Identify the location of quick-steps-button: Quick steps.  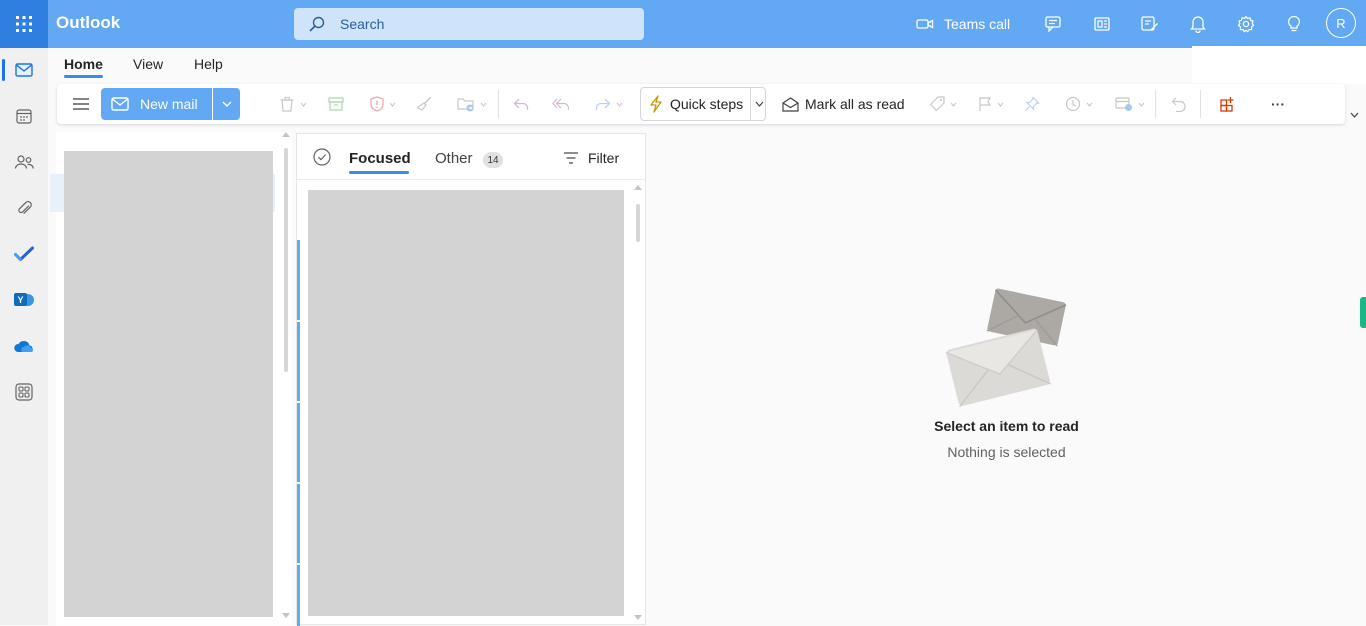
(703, 104).